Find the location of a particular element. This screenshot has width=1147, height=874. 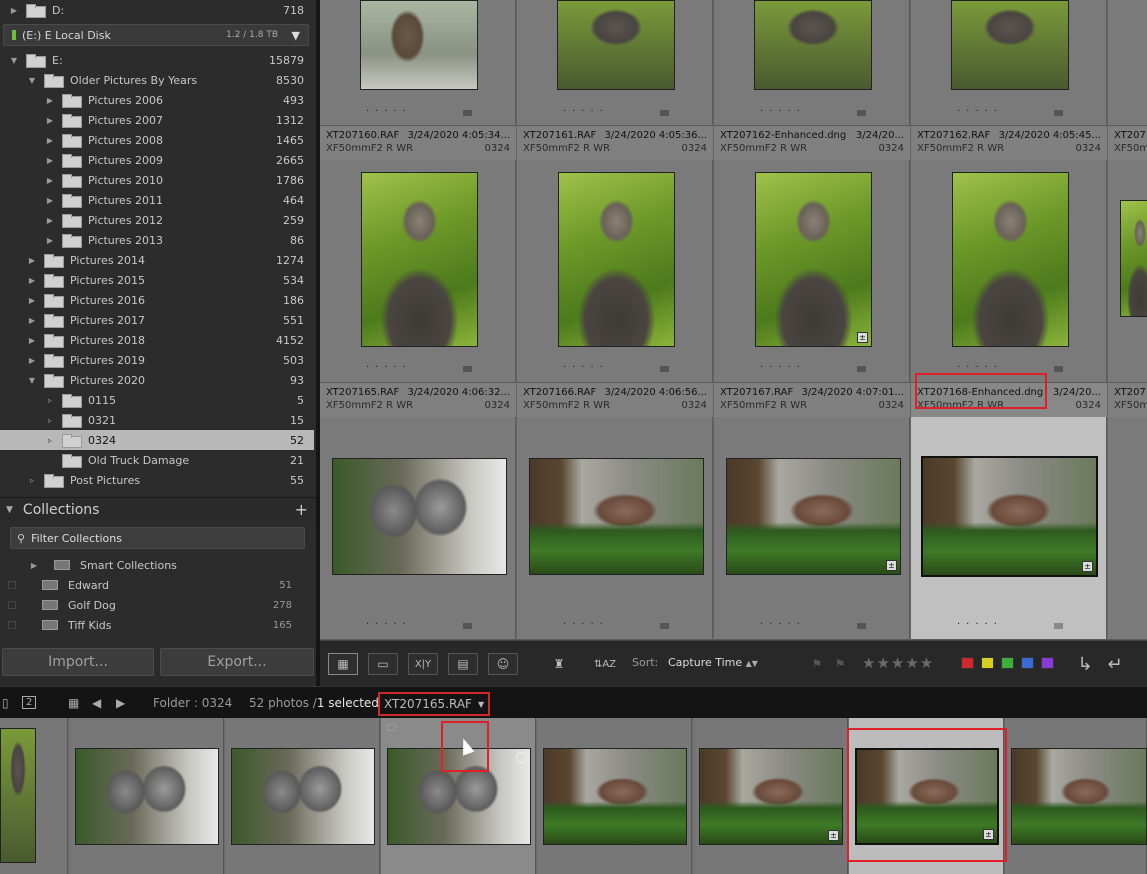

painter-icon: ♜ is located at coordinates (559, 664).